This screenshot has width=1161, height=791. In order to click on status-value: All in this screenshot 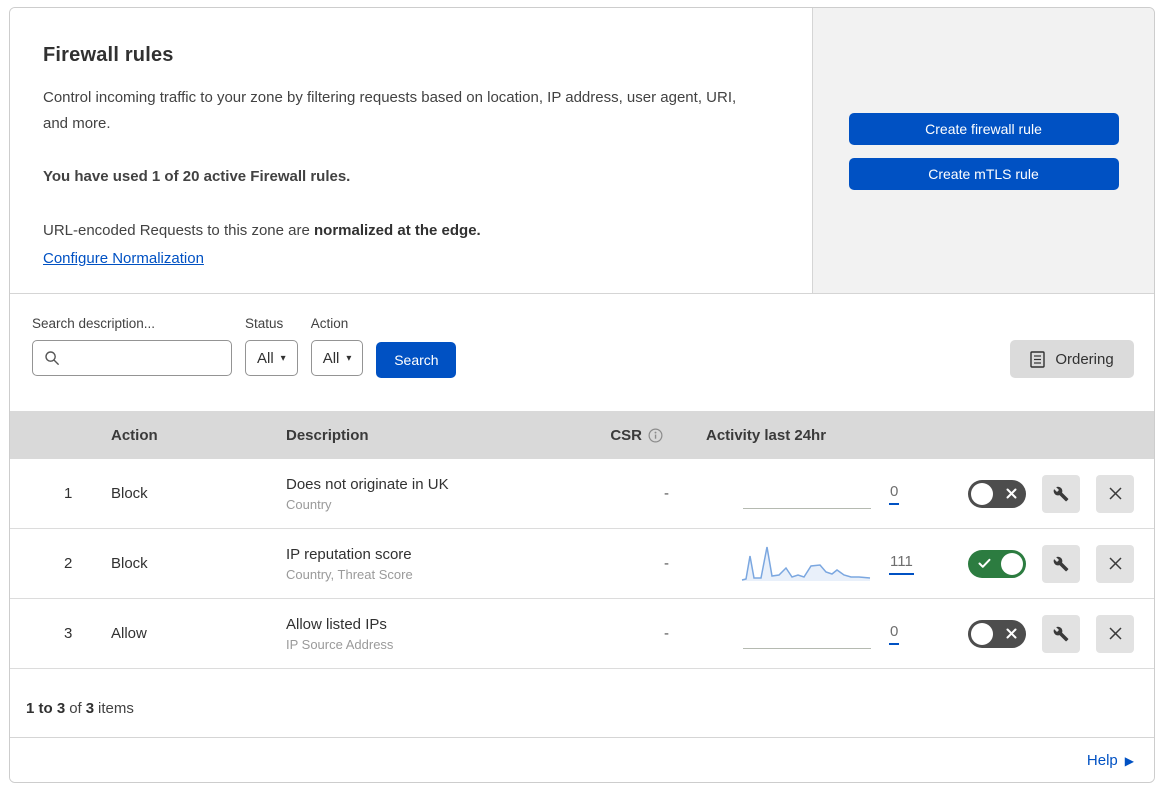, I will do `click(265, 358)`.